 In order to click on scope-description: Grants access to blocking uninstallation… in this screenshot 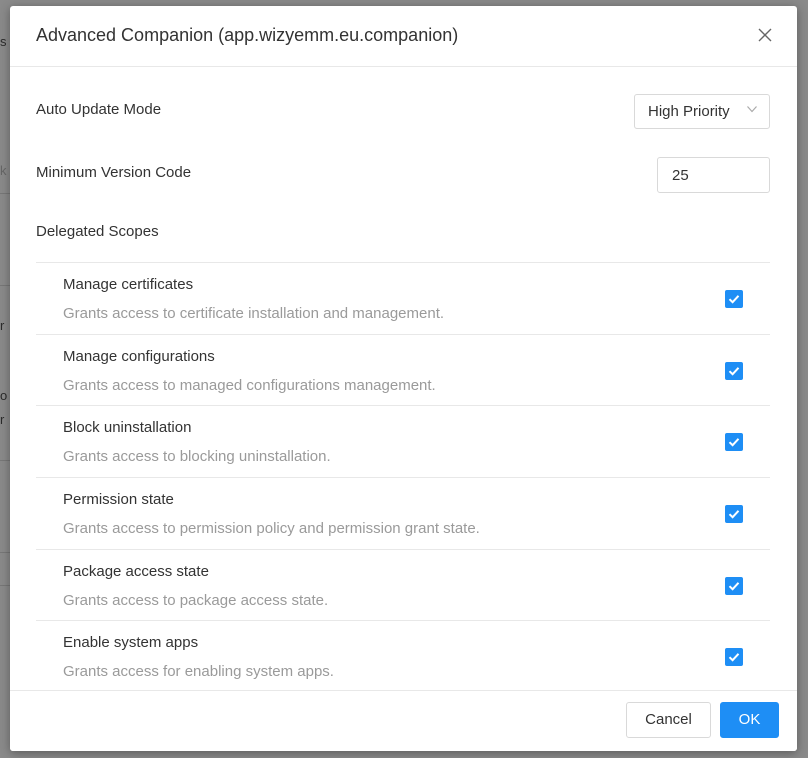, I will do `click(197, 457)`.